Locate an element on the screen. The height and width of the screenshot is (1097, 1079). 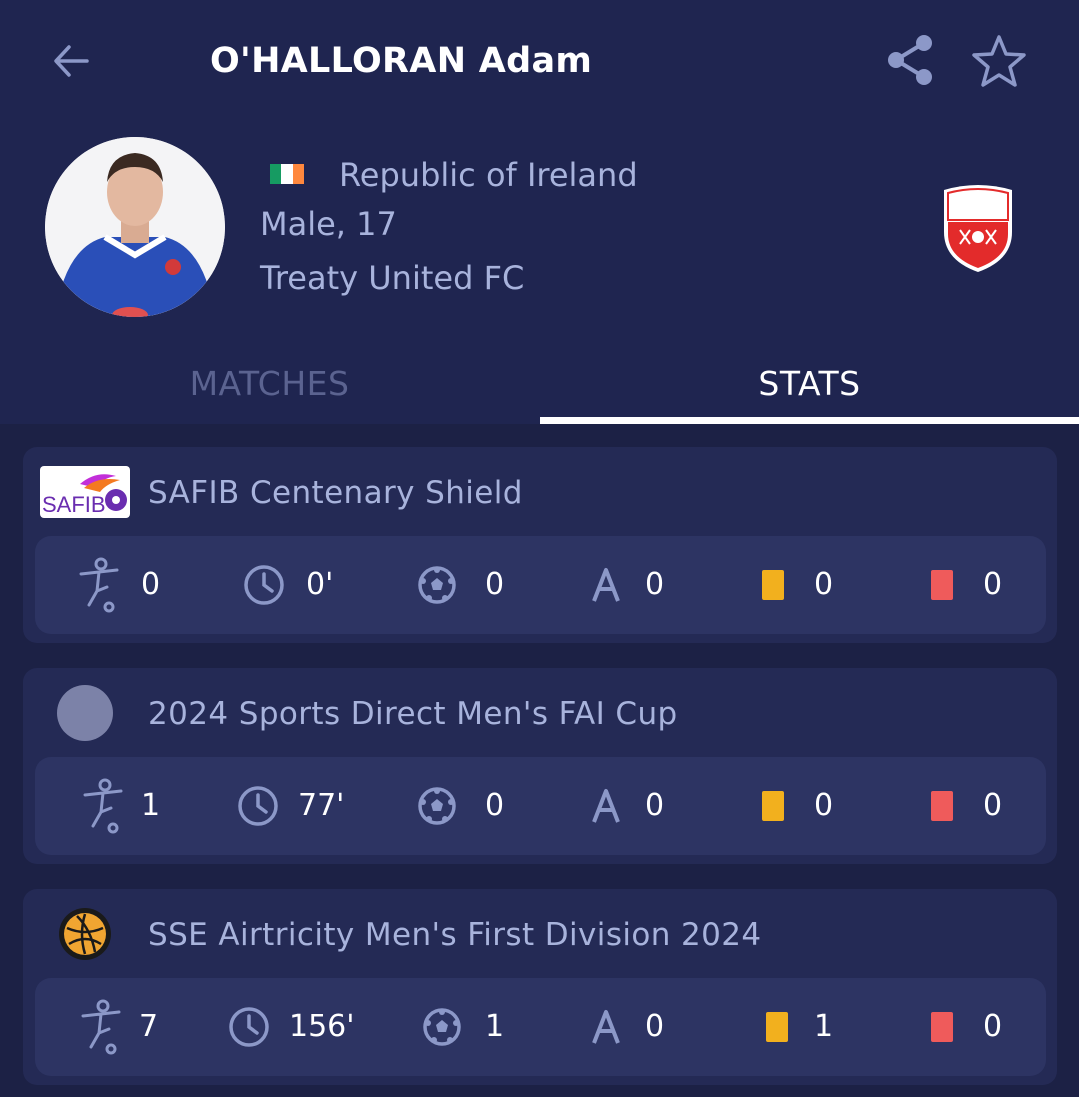
competition-logo-placeholder is located at coordinates (85, 713).